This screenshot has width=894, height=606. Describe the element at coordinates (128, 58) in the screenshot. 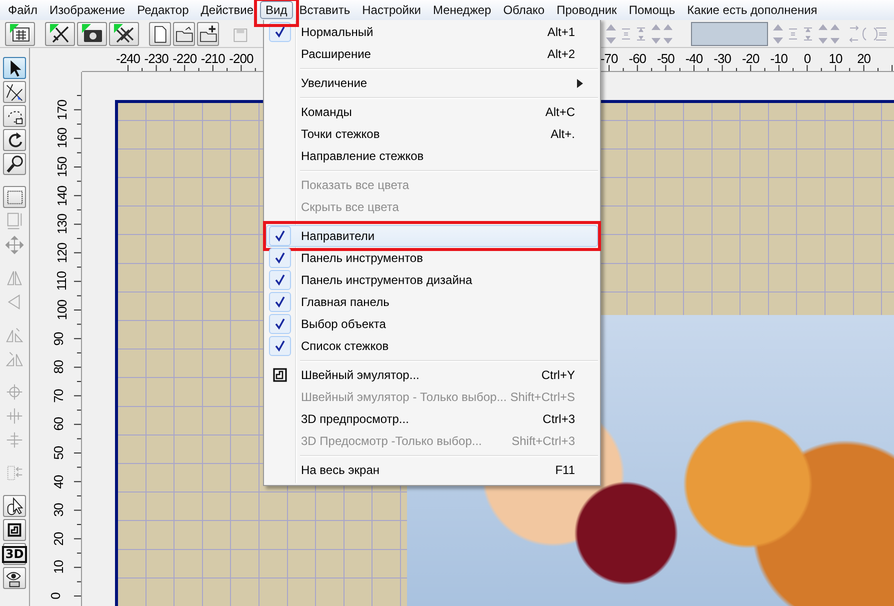

I see `ruler-label: -240` at that location.